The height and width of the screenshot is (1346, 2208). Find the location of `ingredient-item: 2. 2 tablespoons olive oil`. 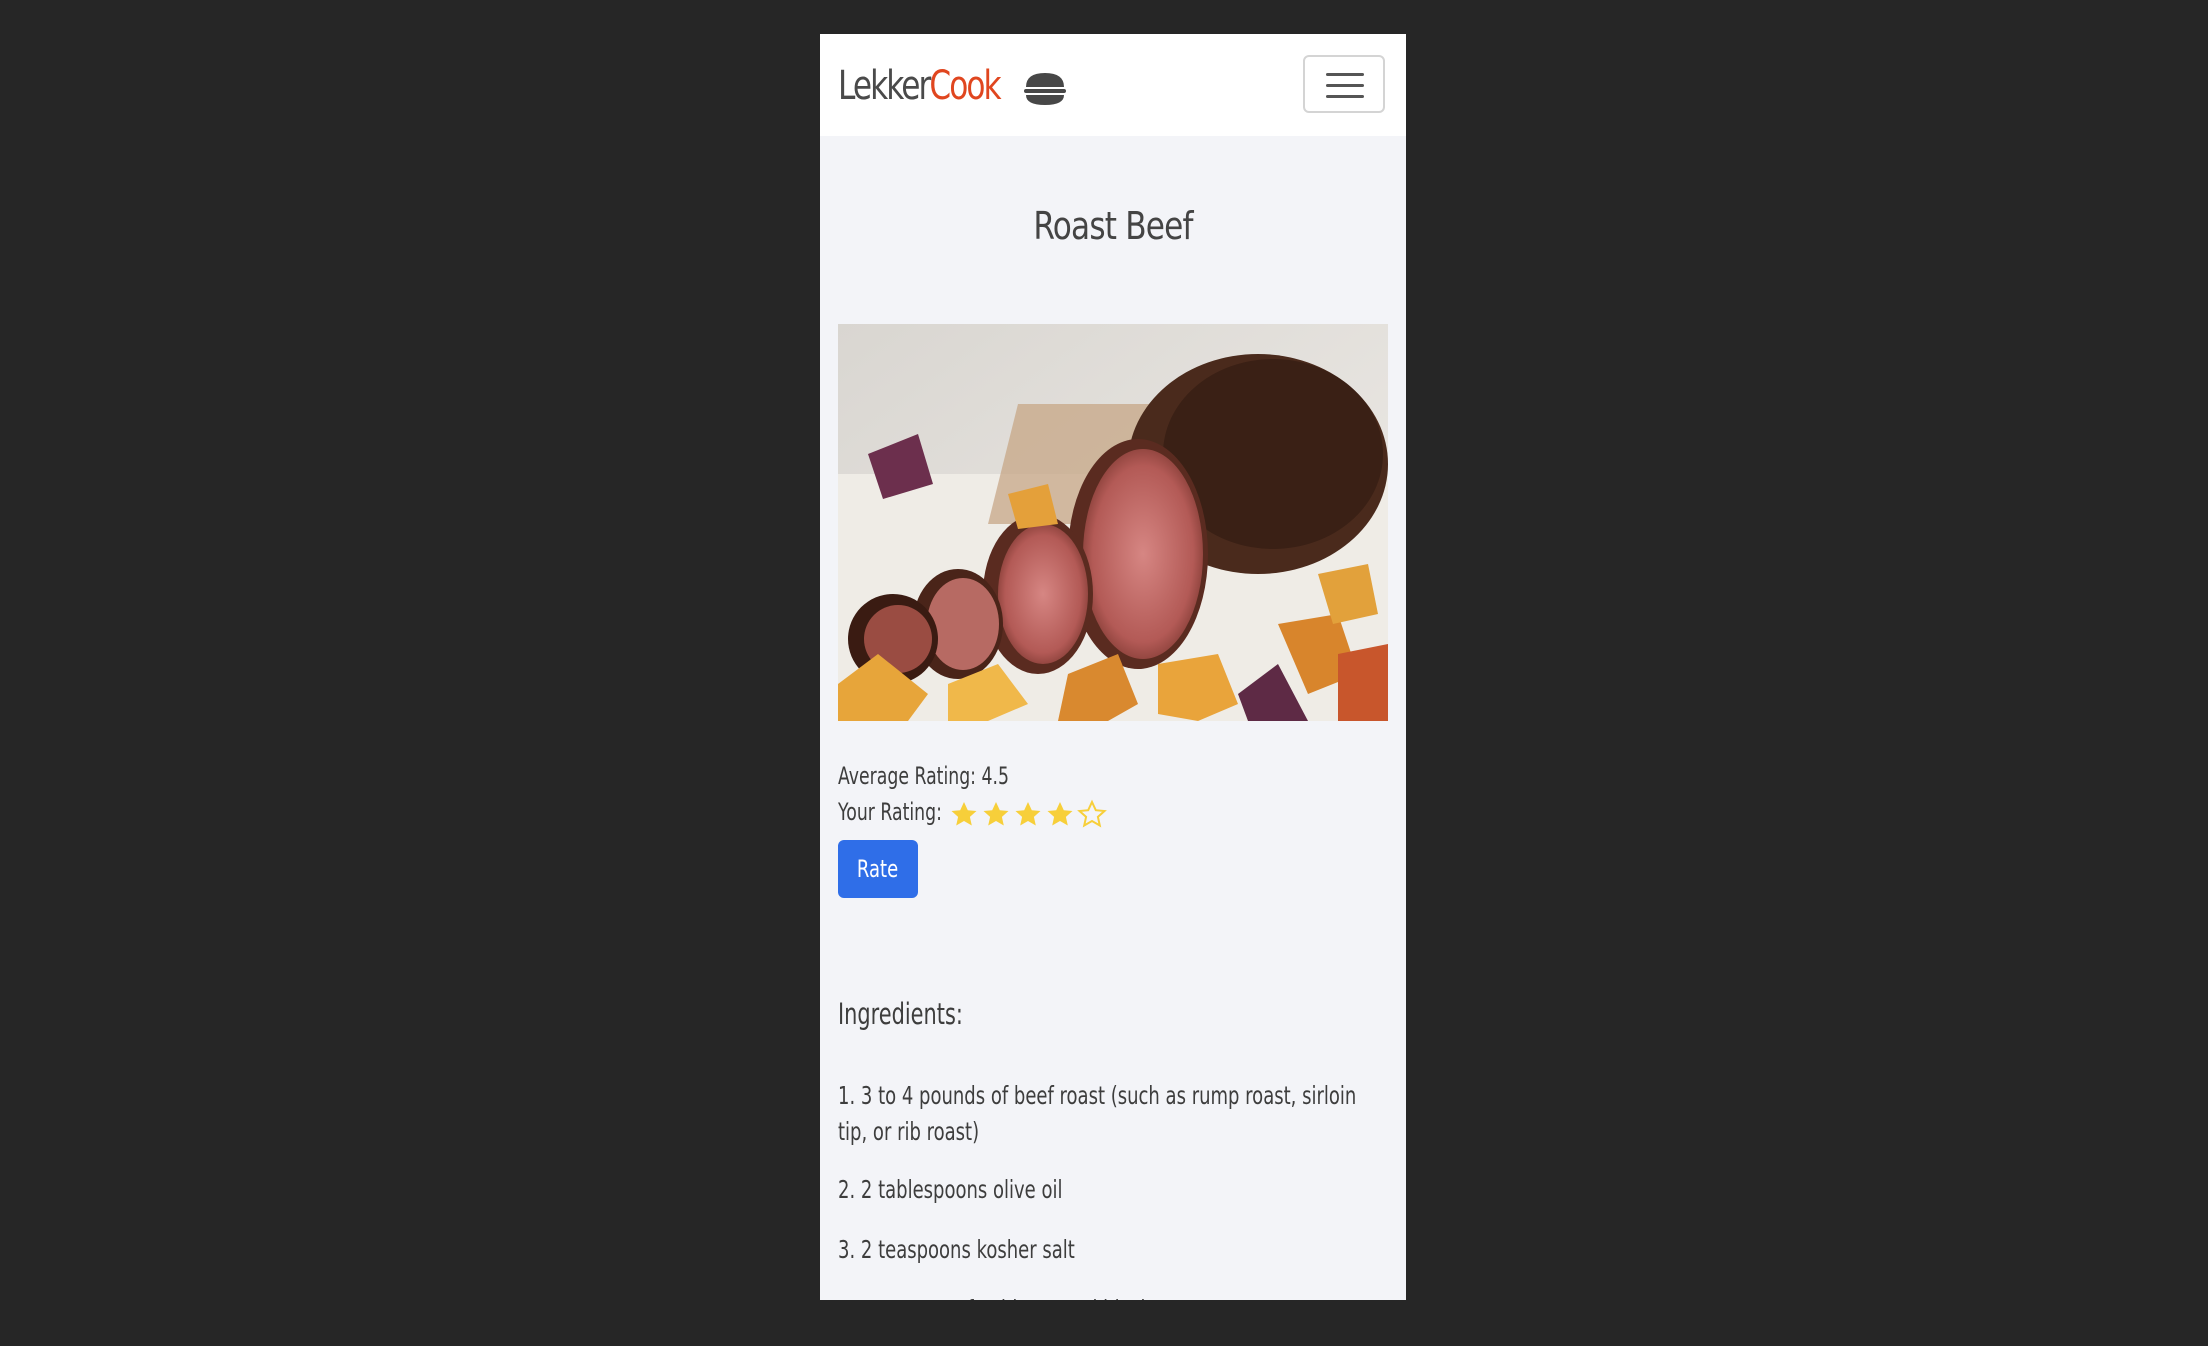

ingredient-item: 2. 2 tablespoons olive oil is located at coordinates (950, 1189).